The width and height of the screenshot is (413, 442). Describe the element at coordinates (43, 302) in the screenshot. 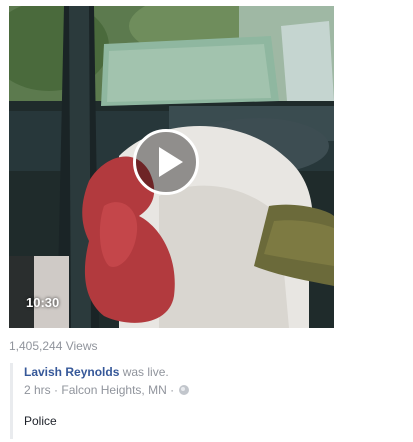

I see `video-duration: 10:30` at that location.